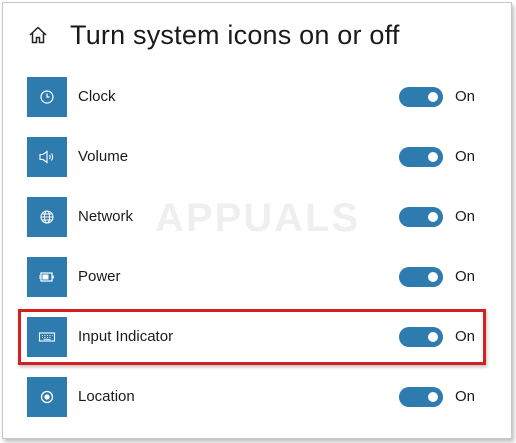 Image resolution: width=516 pixels, height=443 pixels. I want to click on item-label: Clock, so click(97, 96).